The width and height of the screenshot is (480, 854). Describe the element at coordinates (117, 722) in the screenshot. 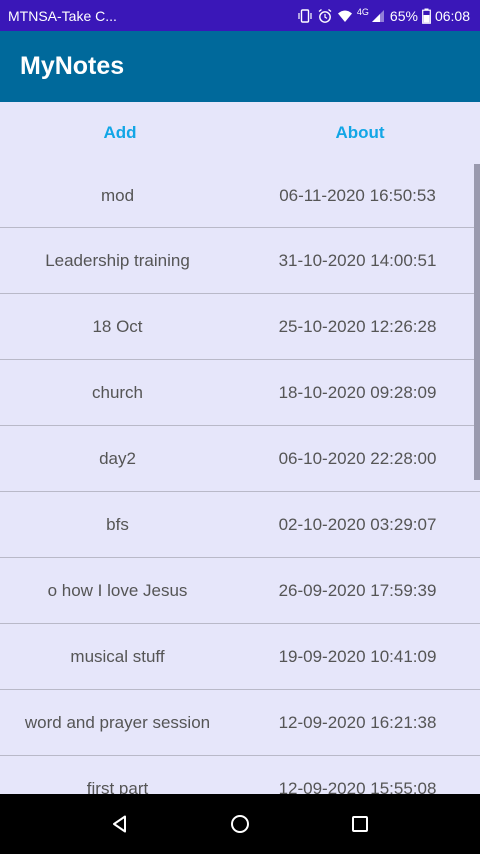

I see `note-title: word and prayer session` at that location.